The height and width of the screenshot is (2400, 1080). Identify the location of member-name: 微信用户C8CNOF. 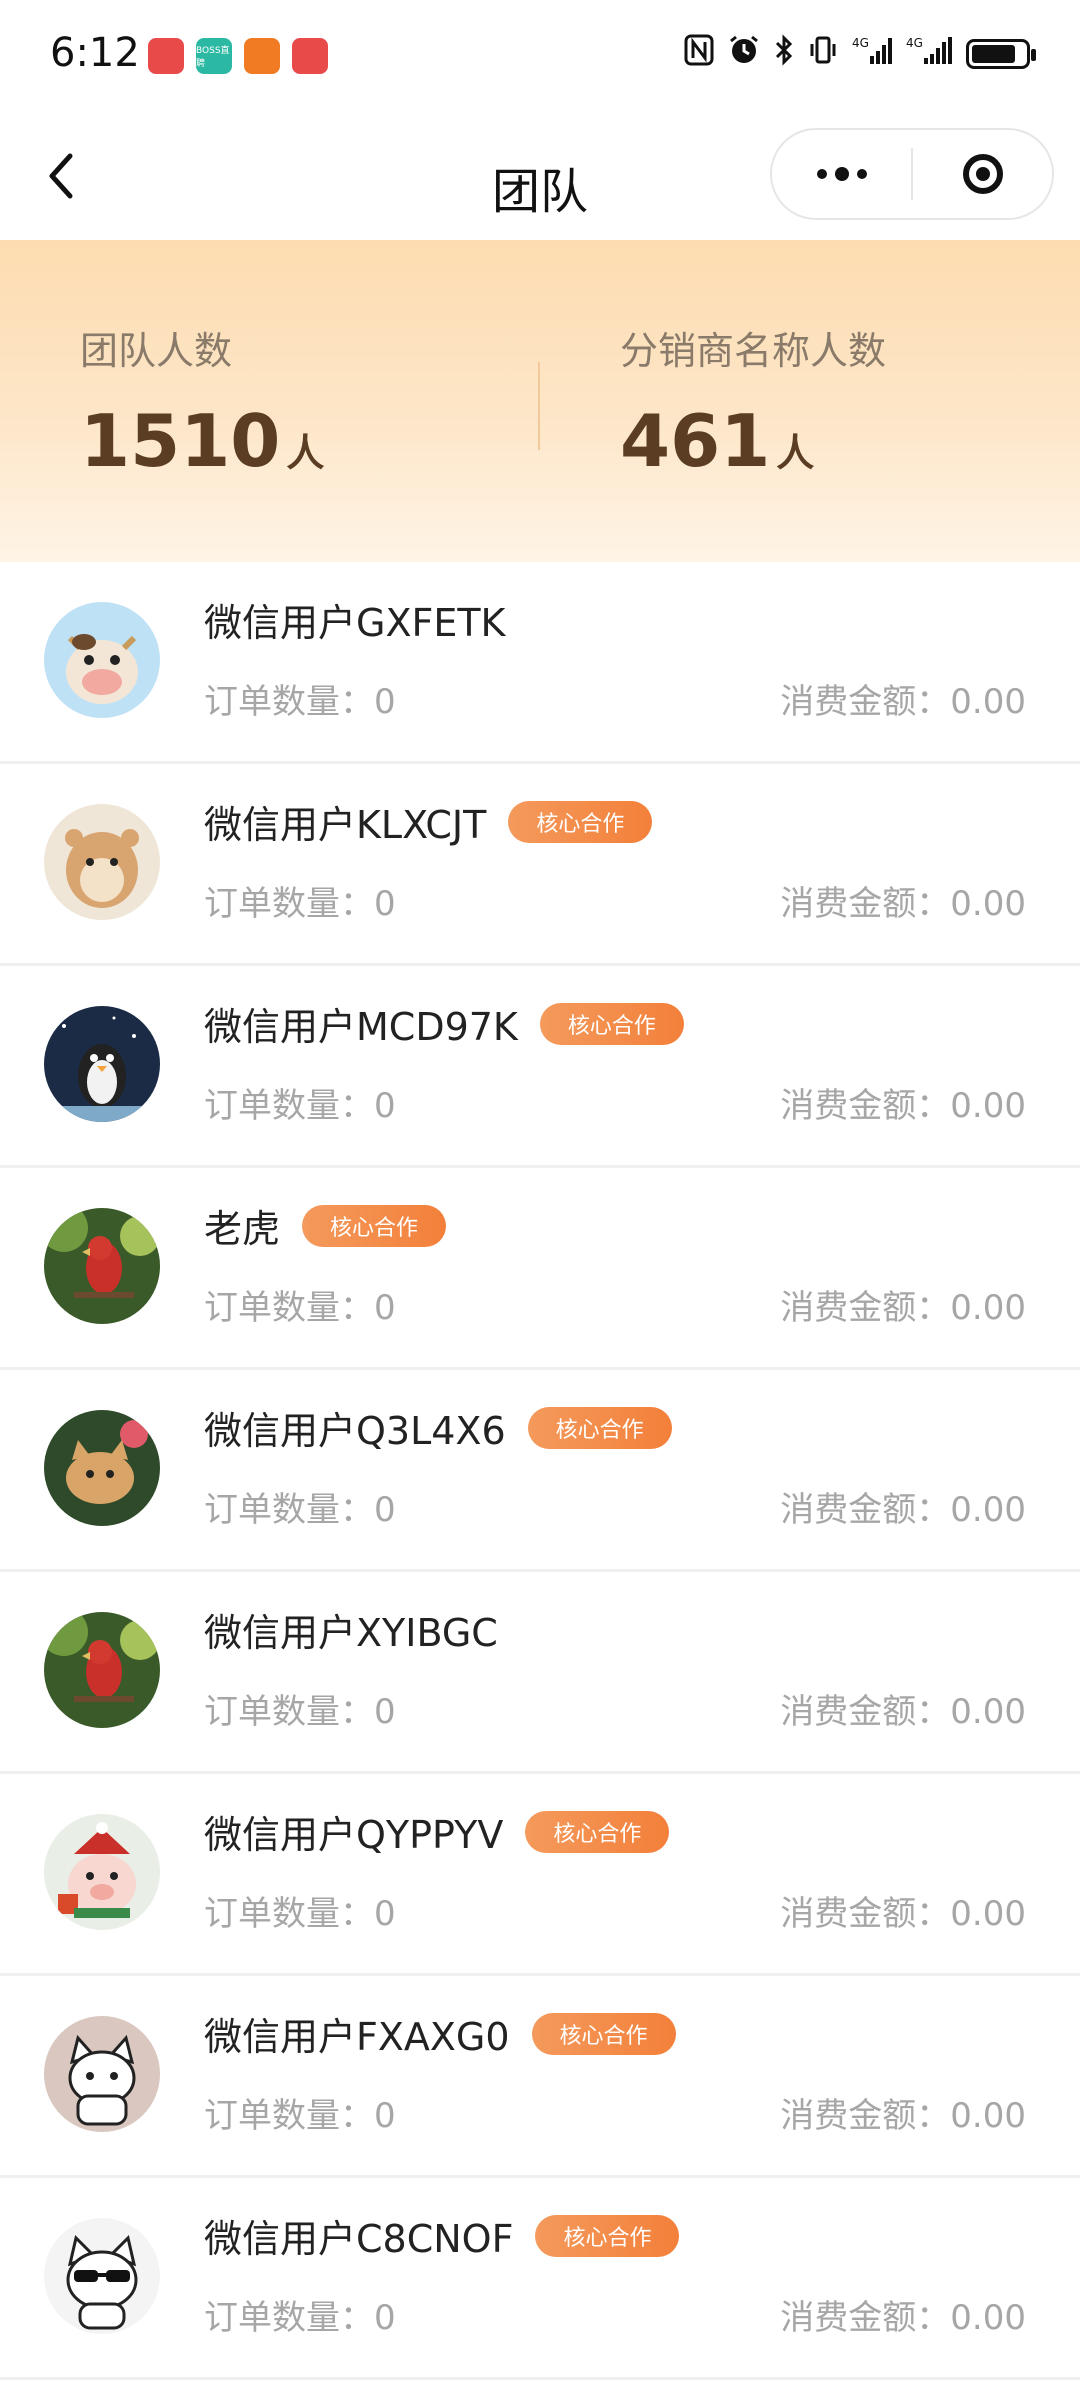
(359, 2239).